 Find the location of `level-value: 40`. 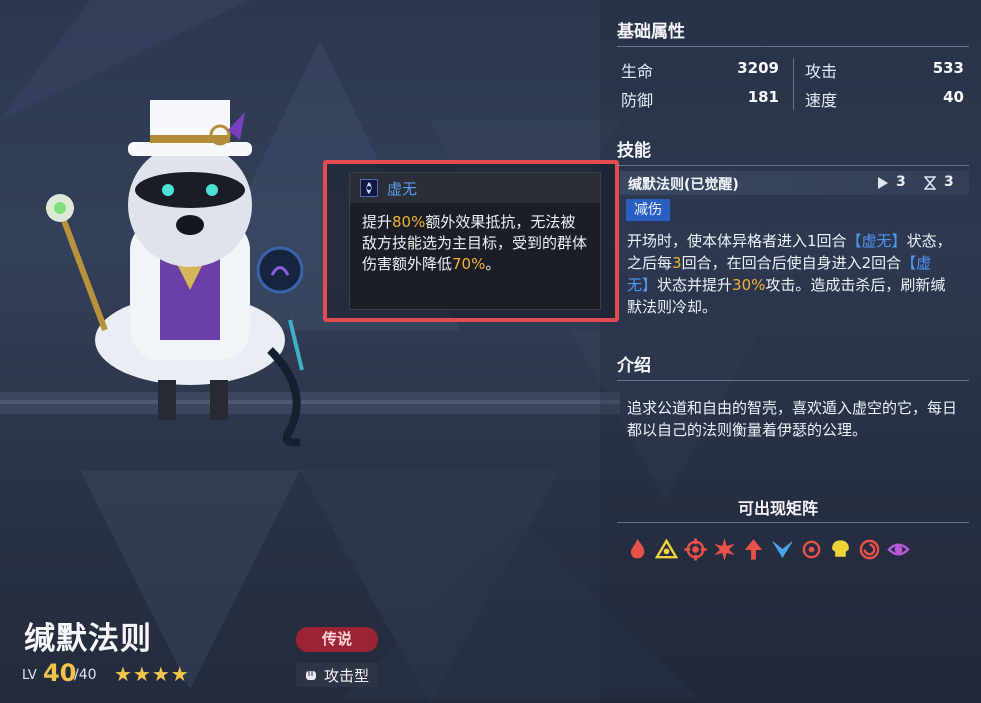

level-value: 40 is located at coordinates (60, 673).